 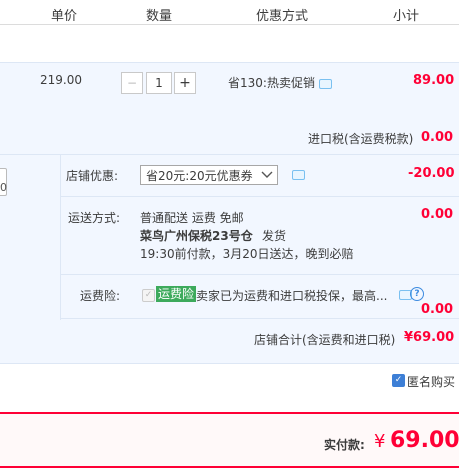 I want to click on shipping-value: 0.00, so click(x=437, y=214).